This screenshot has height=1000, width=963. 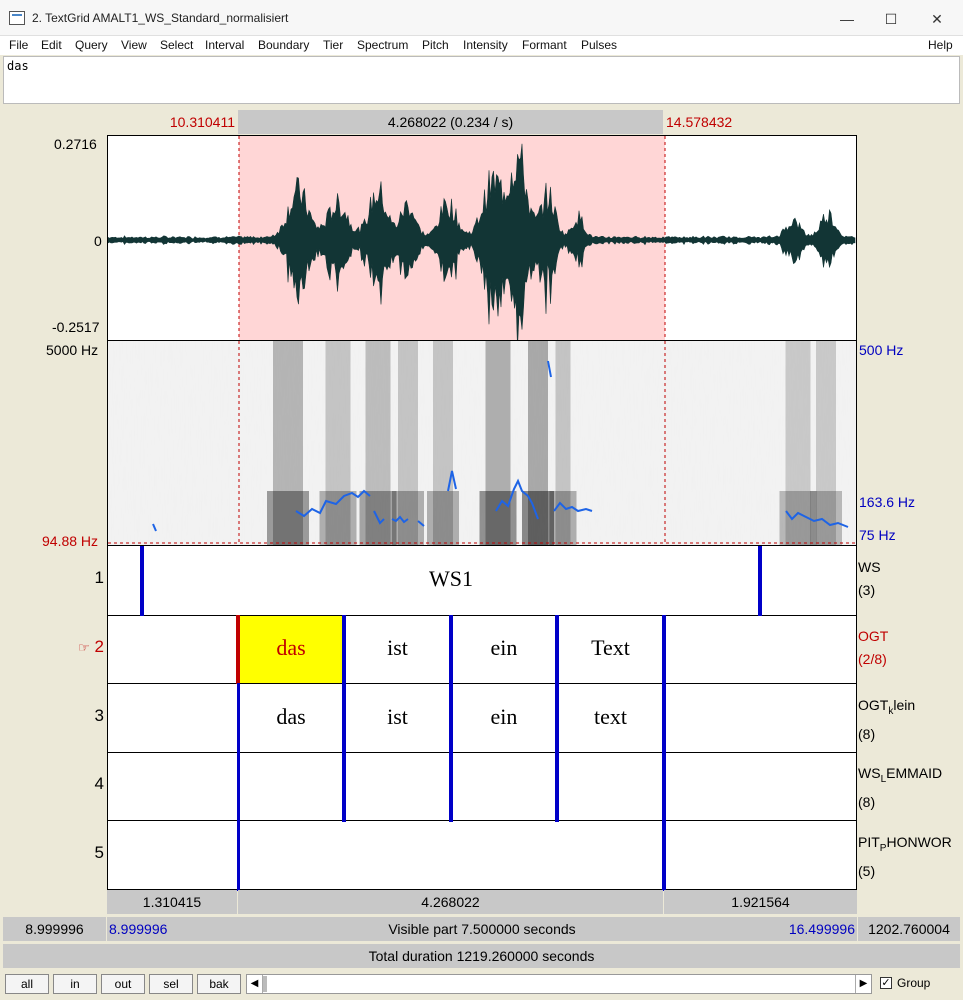 What do you see at coordinates (867, 870) in the screenshot?
I see `tier-count: (5)` at bounding box center [867, 870].